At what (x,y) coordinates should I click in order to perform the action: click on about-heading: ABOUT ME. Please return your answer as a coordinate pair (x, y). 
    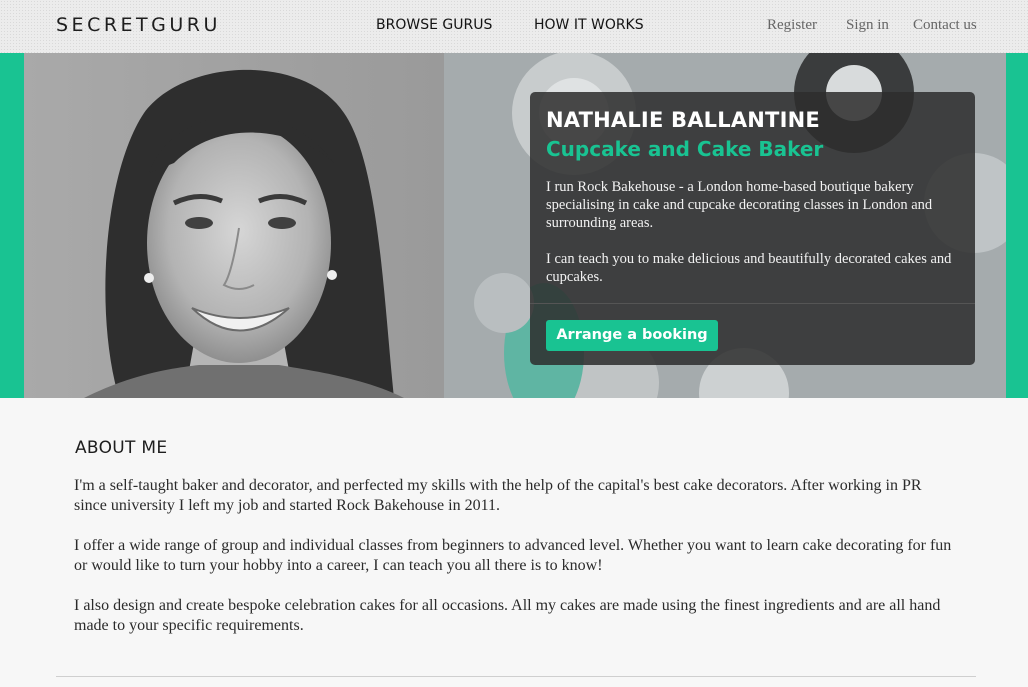
    Looking at the image, I should click on (121, 448).